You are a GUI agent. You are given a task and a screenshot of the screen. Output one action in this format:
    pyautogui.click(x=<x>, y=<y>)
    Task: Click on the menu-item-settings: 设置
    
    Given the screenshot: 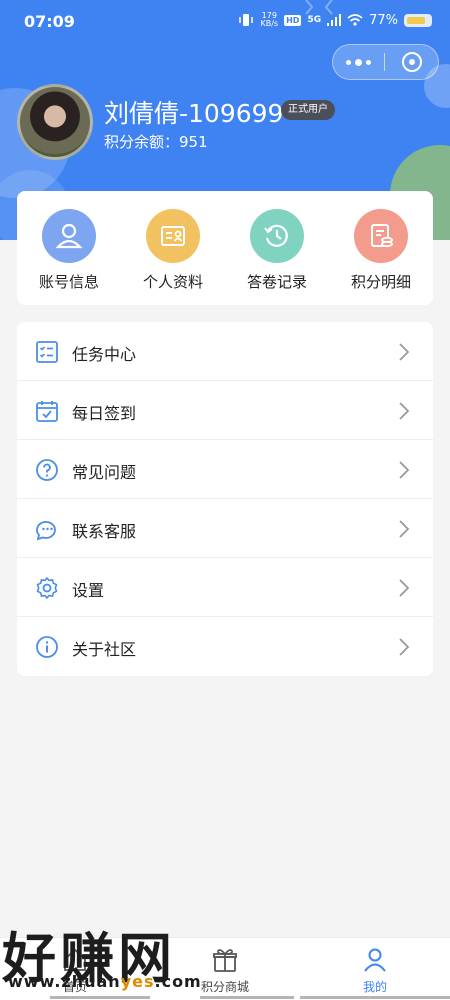 What is the action you would take?
    pyautogui.click(x=225, y=587)
    